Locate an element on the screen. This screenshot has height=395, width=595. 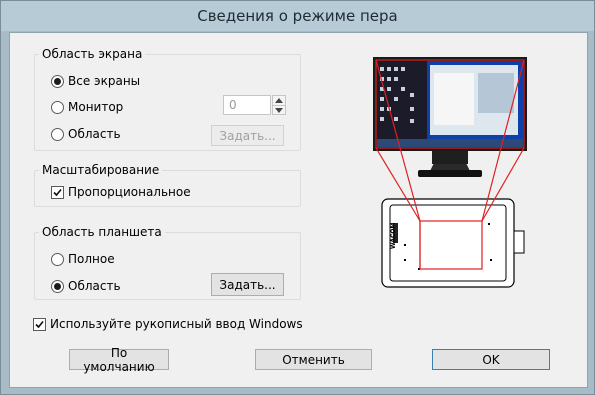
cancel-button: Отменить is located at coordinates (313, 359).